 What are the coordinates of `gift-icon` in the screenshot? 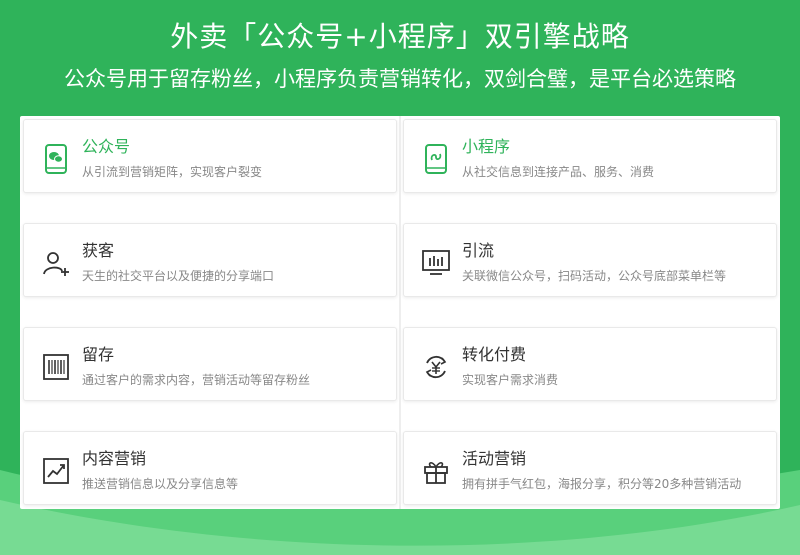 It's located at (436, 471).